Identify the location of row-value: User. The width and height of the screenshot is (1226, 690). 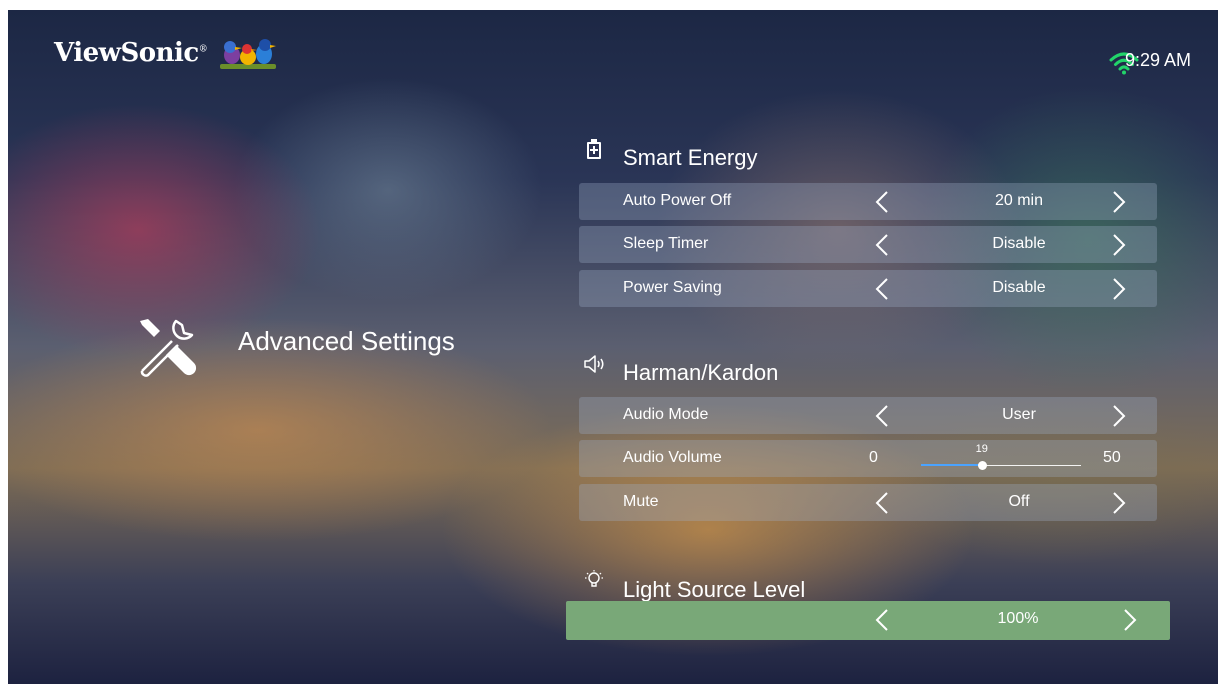
(1019, 414).